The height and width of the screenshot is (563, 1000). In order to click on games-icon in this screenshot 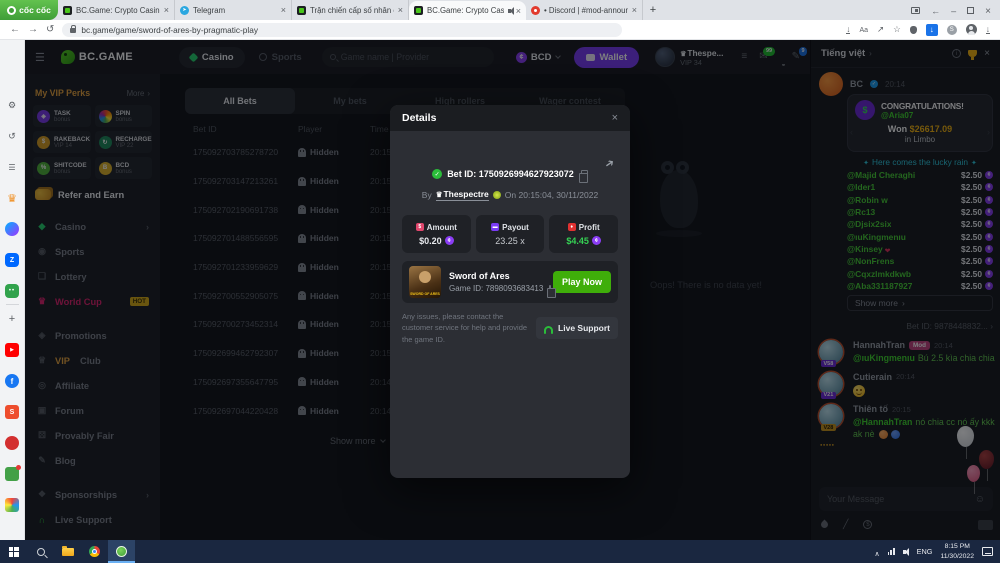, I will do `click(12, 291)`.